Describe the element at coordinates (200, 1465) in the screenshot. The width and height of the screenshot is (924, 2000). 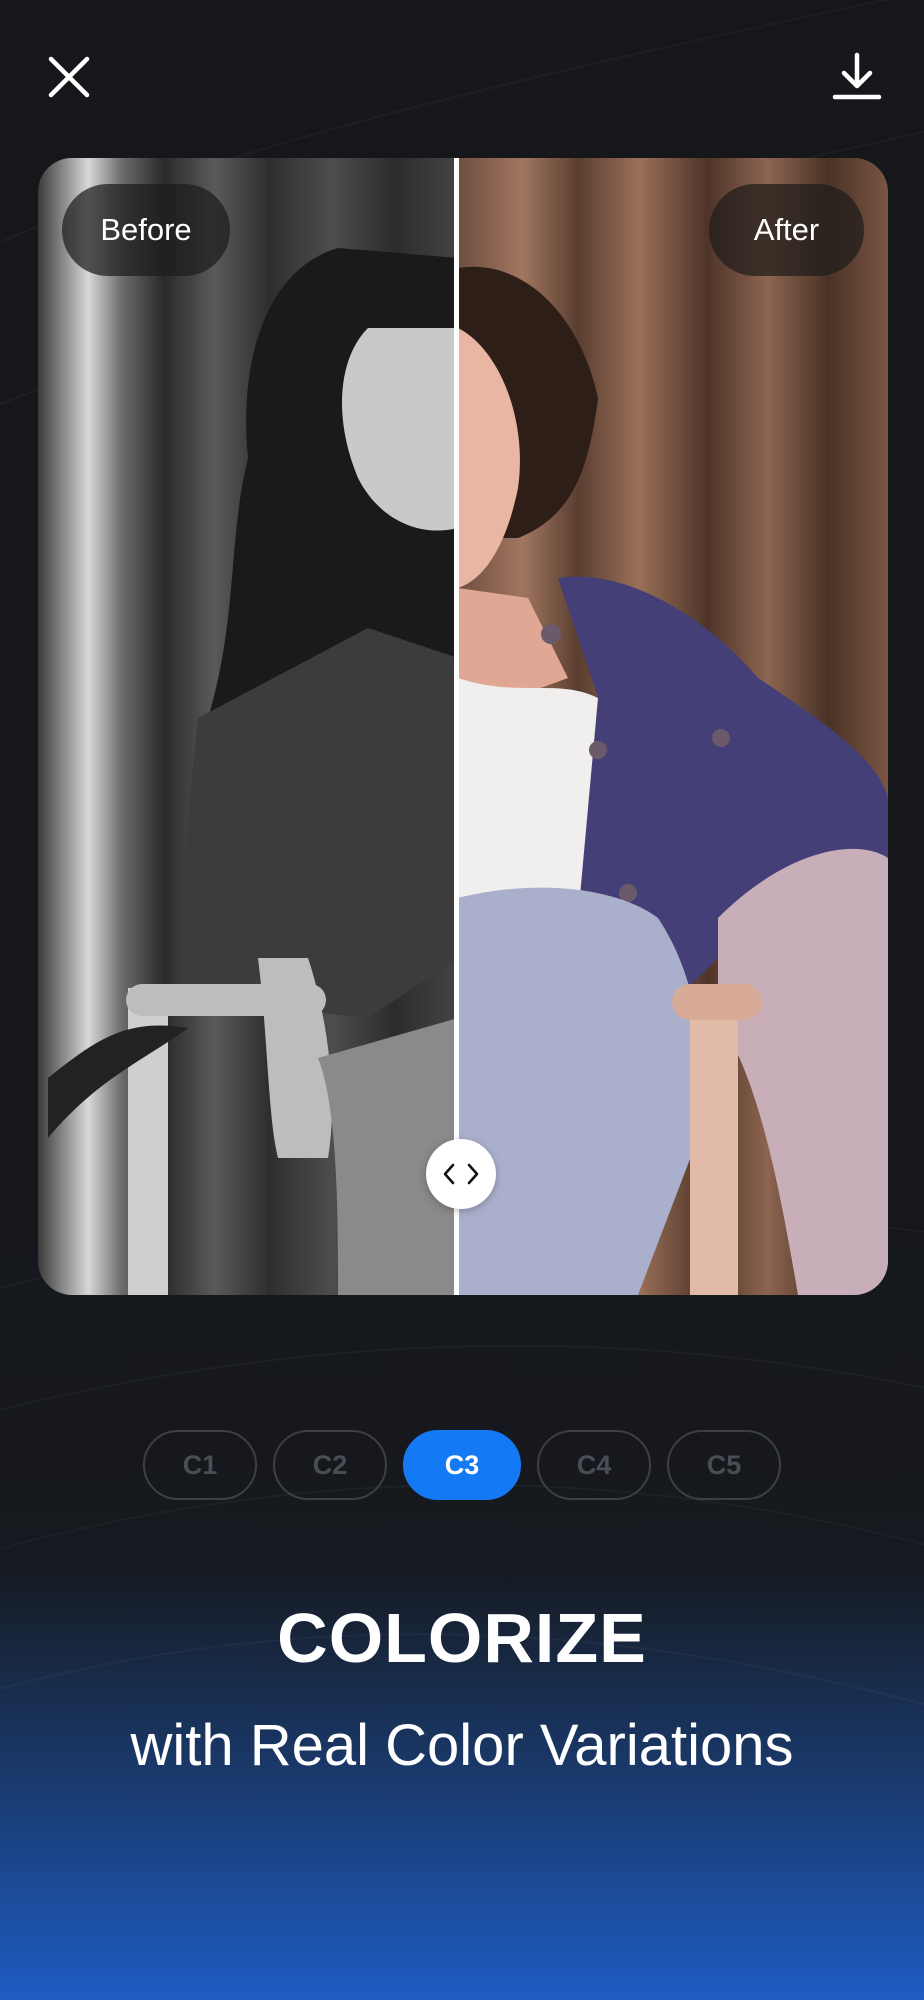
I see `variant-chip-c1: C1` at that location.